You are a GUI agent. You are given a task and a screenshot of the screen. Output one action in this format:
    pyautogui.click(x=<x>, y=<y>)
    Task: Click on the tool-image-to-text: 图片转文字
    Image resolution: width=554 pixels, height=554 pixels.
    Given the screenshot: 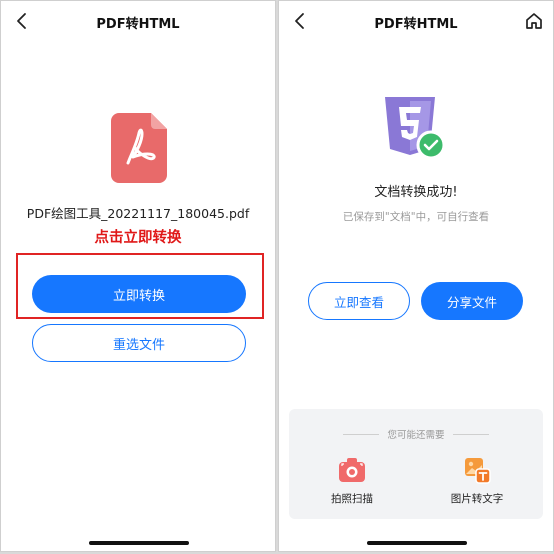 What is the action you would take?
    pyautogui.click(x=477, y=480)
    